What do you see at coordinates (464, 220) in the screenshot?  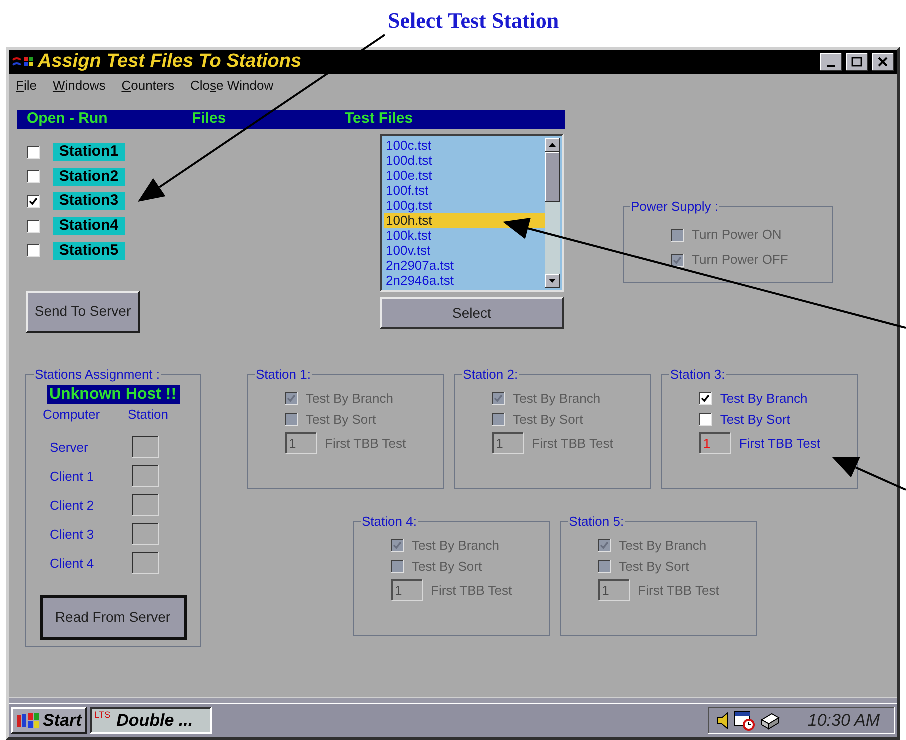 I see `list-entry: 100h.tst` at bounding box center [464, 220].